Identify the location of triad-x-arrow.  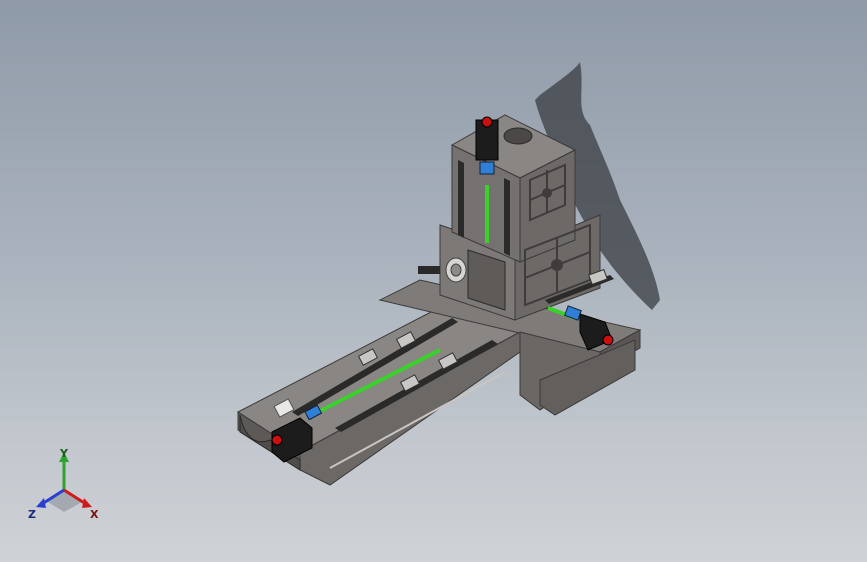
(87, 503).